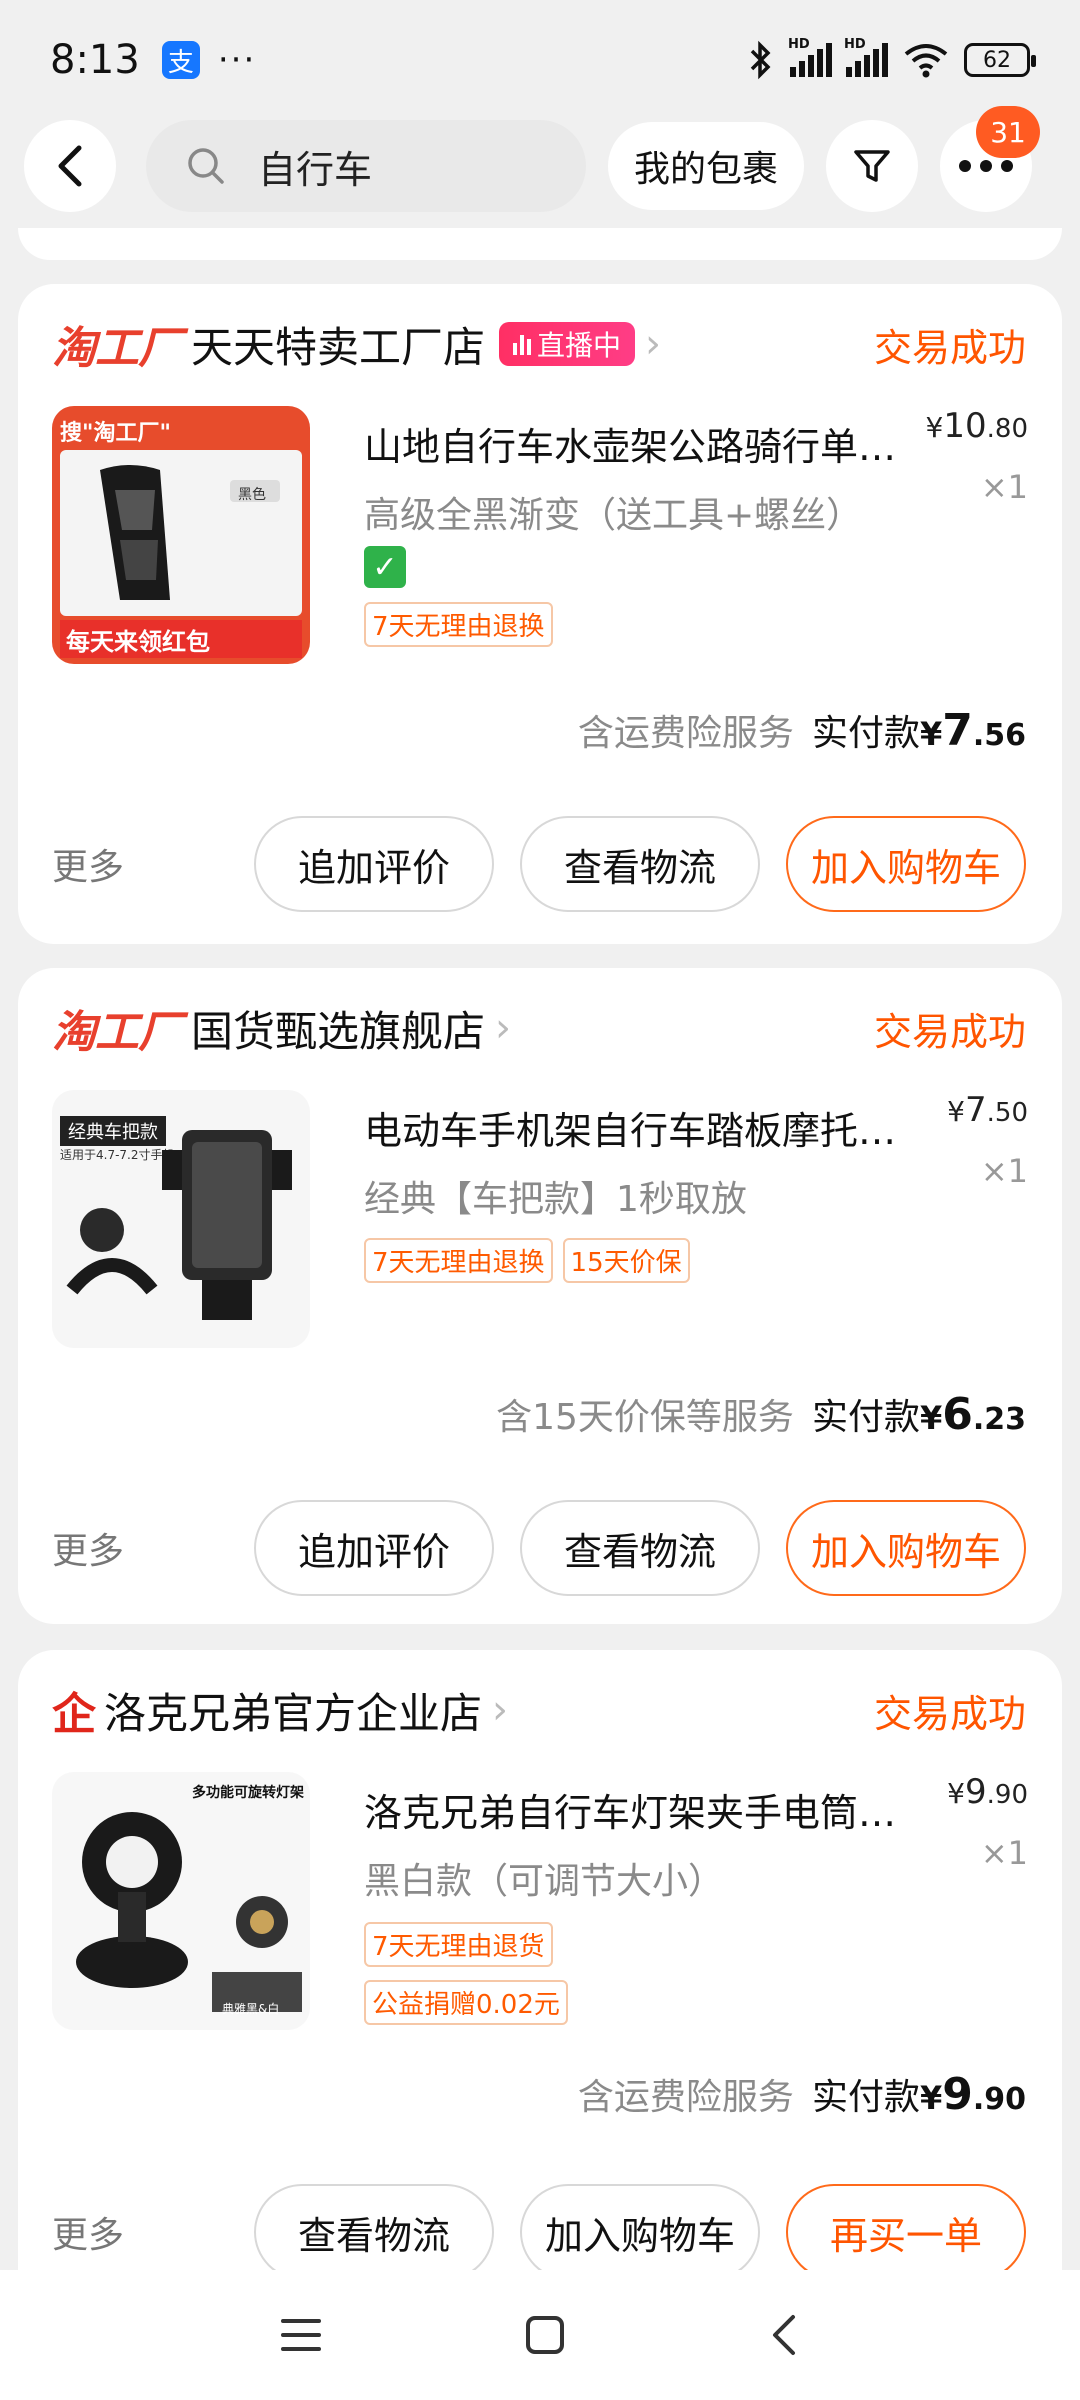  I want to click on service-tag: 15天价保, so click(626, 1260).